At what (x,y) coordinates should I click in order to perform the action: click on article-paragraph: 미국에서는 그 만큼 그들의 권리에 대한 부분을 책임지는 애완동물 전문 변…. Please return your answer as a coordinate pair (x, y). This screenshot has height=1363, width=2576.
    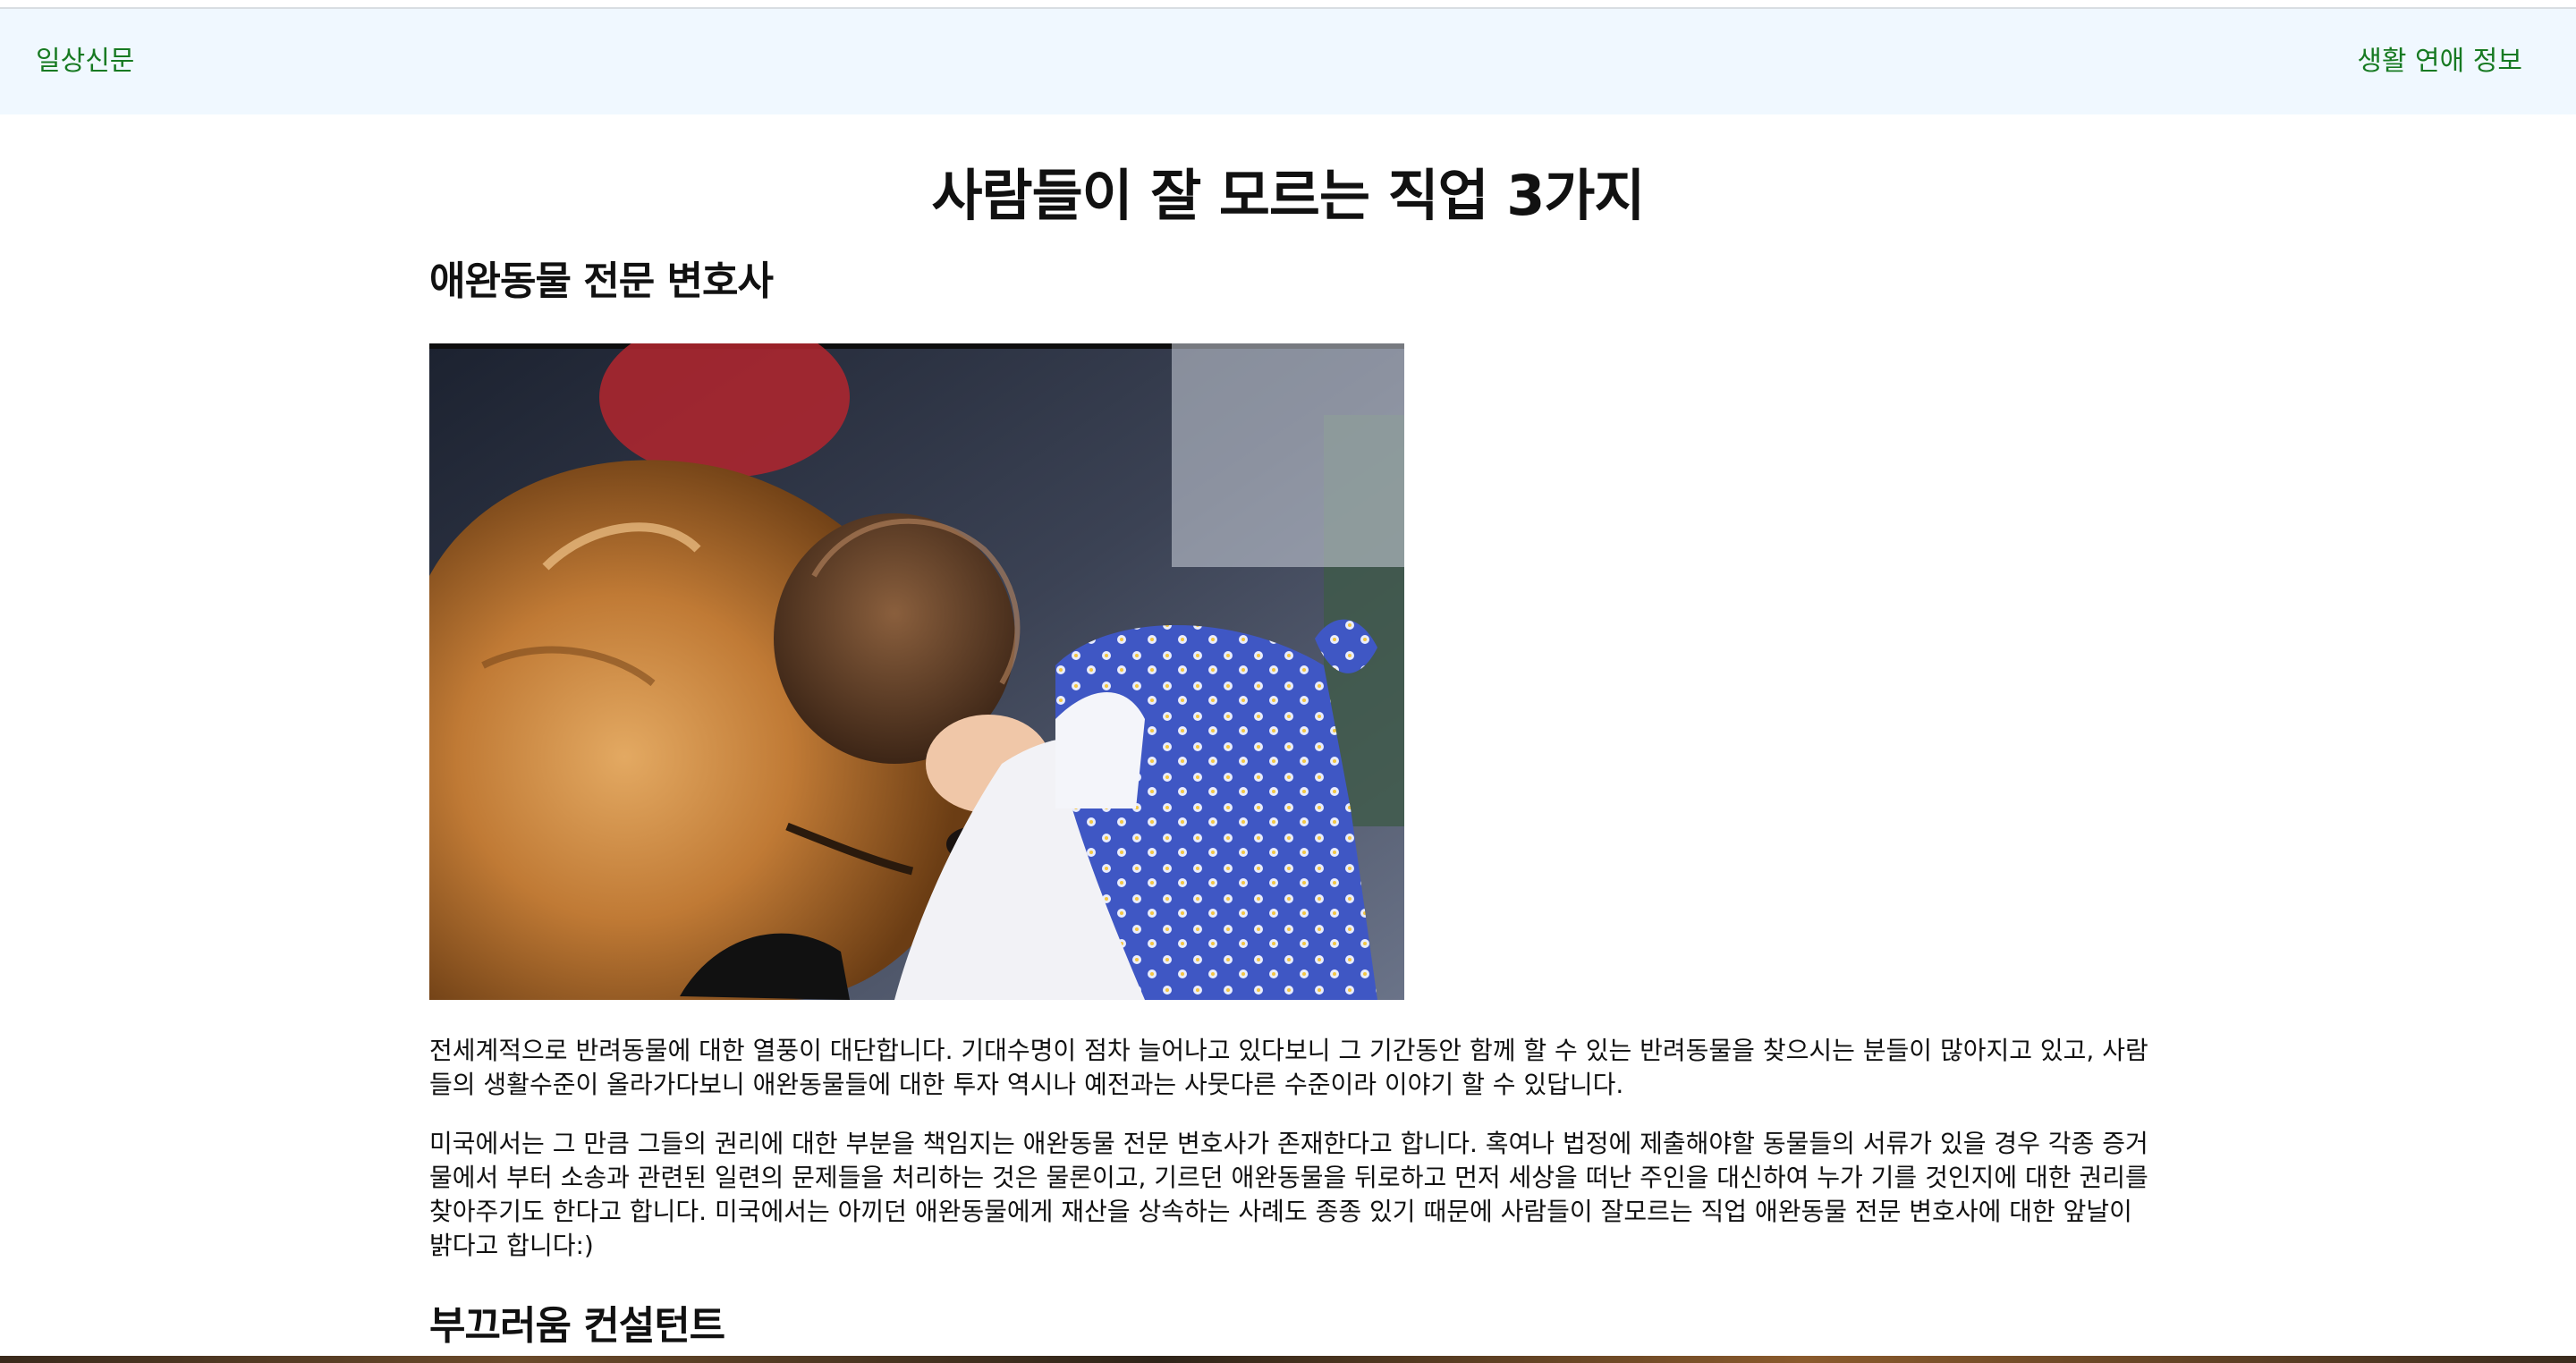
    Looking at the image, I should click on (1288, 1194).